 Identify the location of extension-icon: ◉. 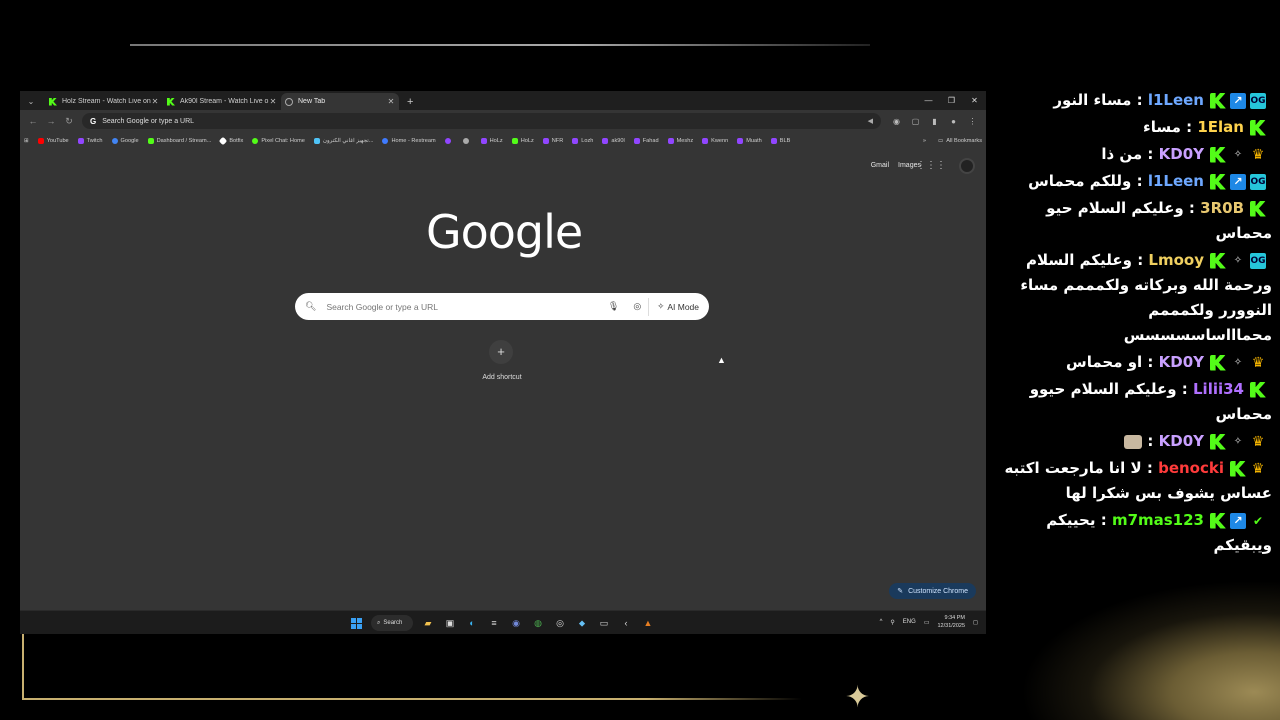
(896, 121).